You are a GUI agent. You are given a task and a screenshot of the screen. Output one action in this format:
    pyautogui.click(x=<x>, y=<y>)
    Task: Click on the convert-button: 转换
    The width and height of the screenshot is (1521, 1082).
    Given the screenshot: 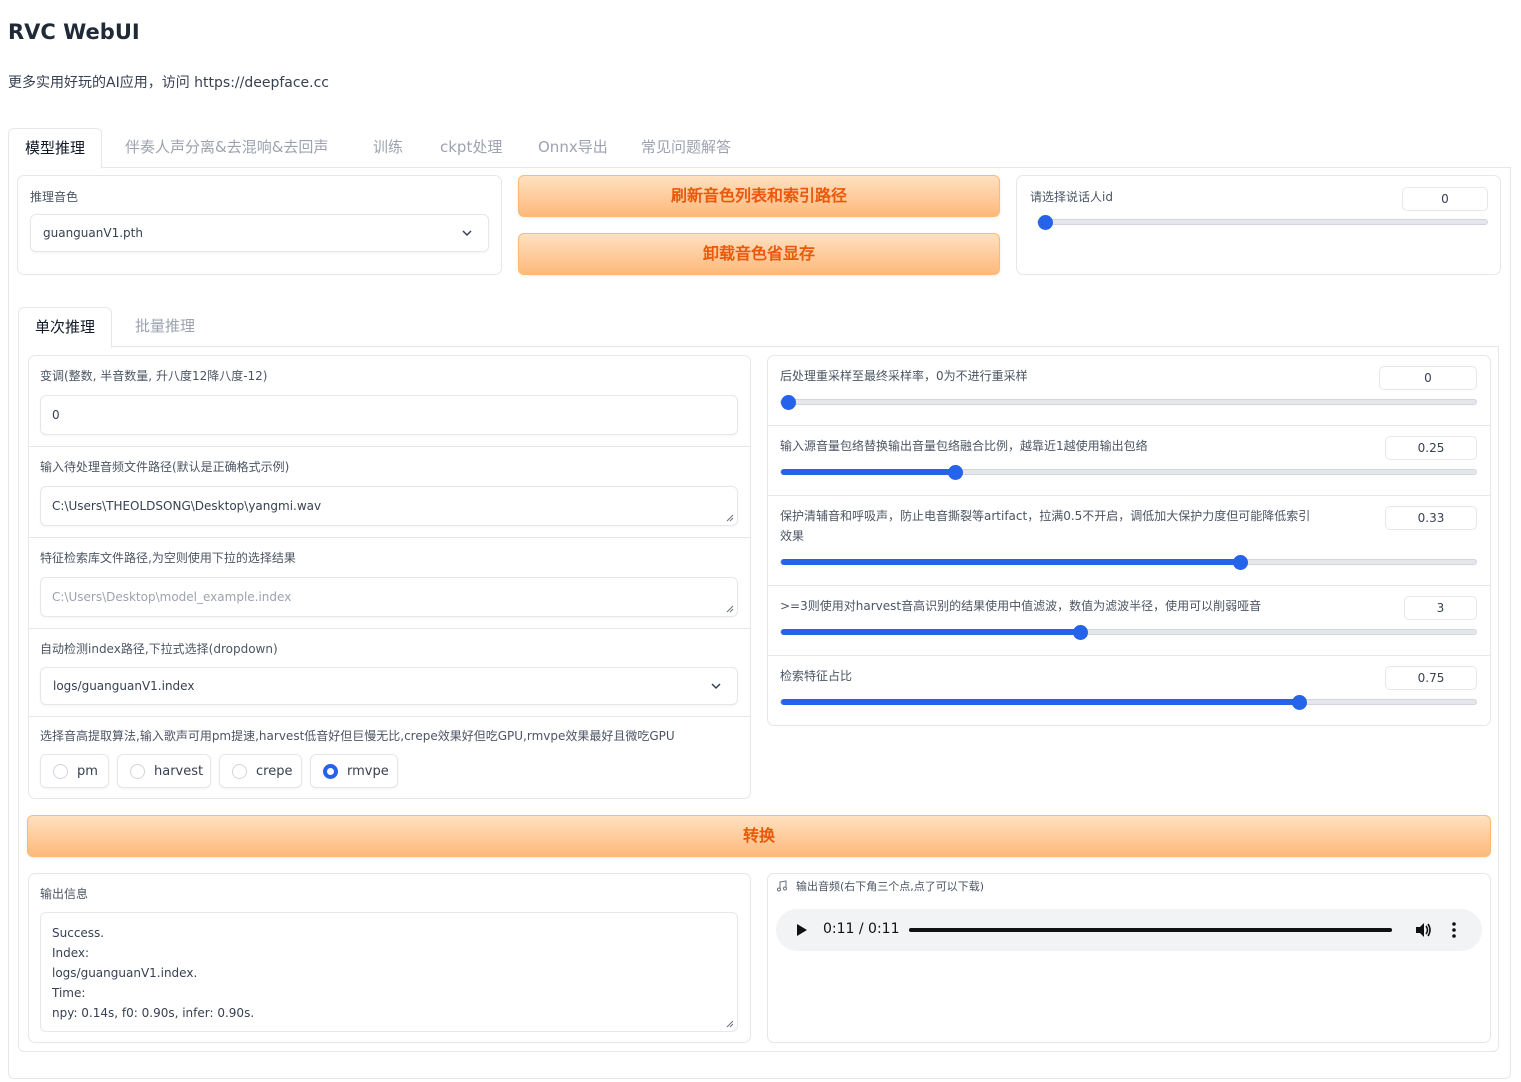 What is the action you would take?
    pyautogui.click(x=759, y=836)
    